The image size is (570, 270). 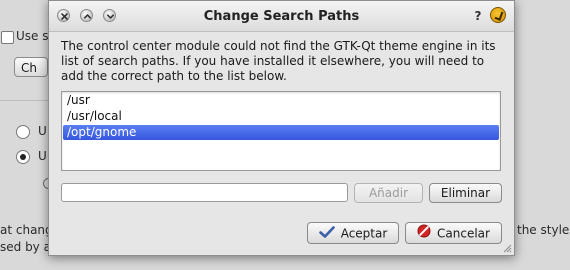 What do you see at coordinates (204, 192) in the screenshot?
I see `path-input` at bounding box center [204, 192].